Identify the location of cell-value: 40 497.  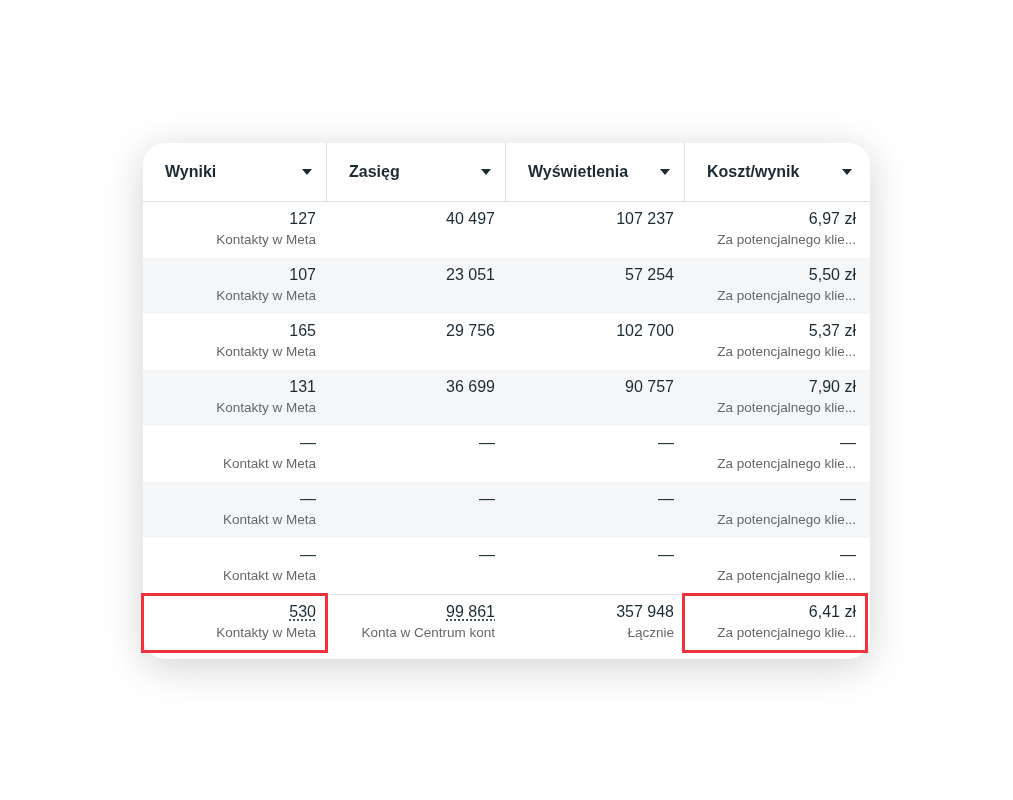
(470, 219).